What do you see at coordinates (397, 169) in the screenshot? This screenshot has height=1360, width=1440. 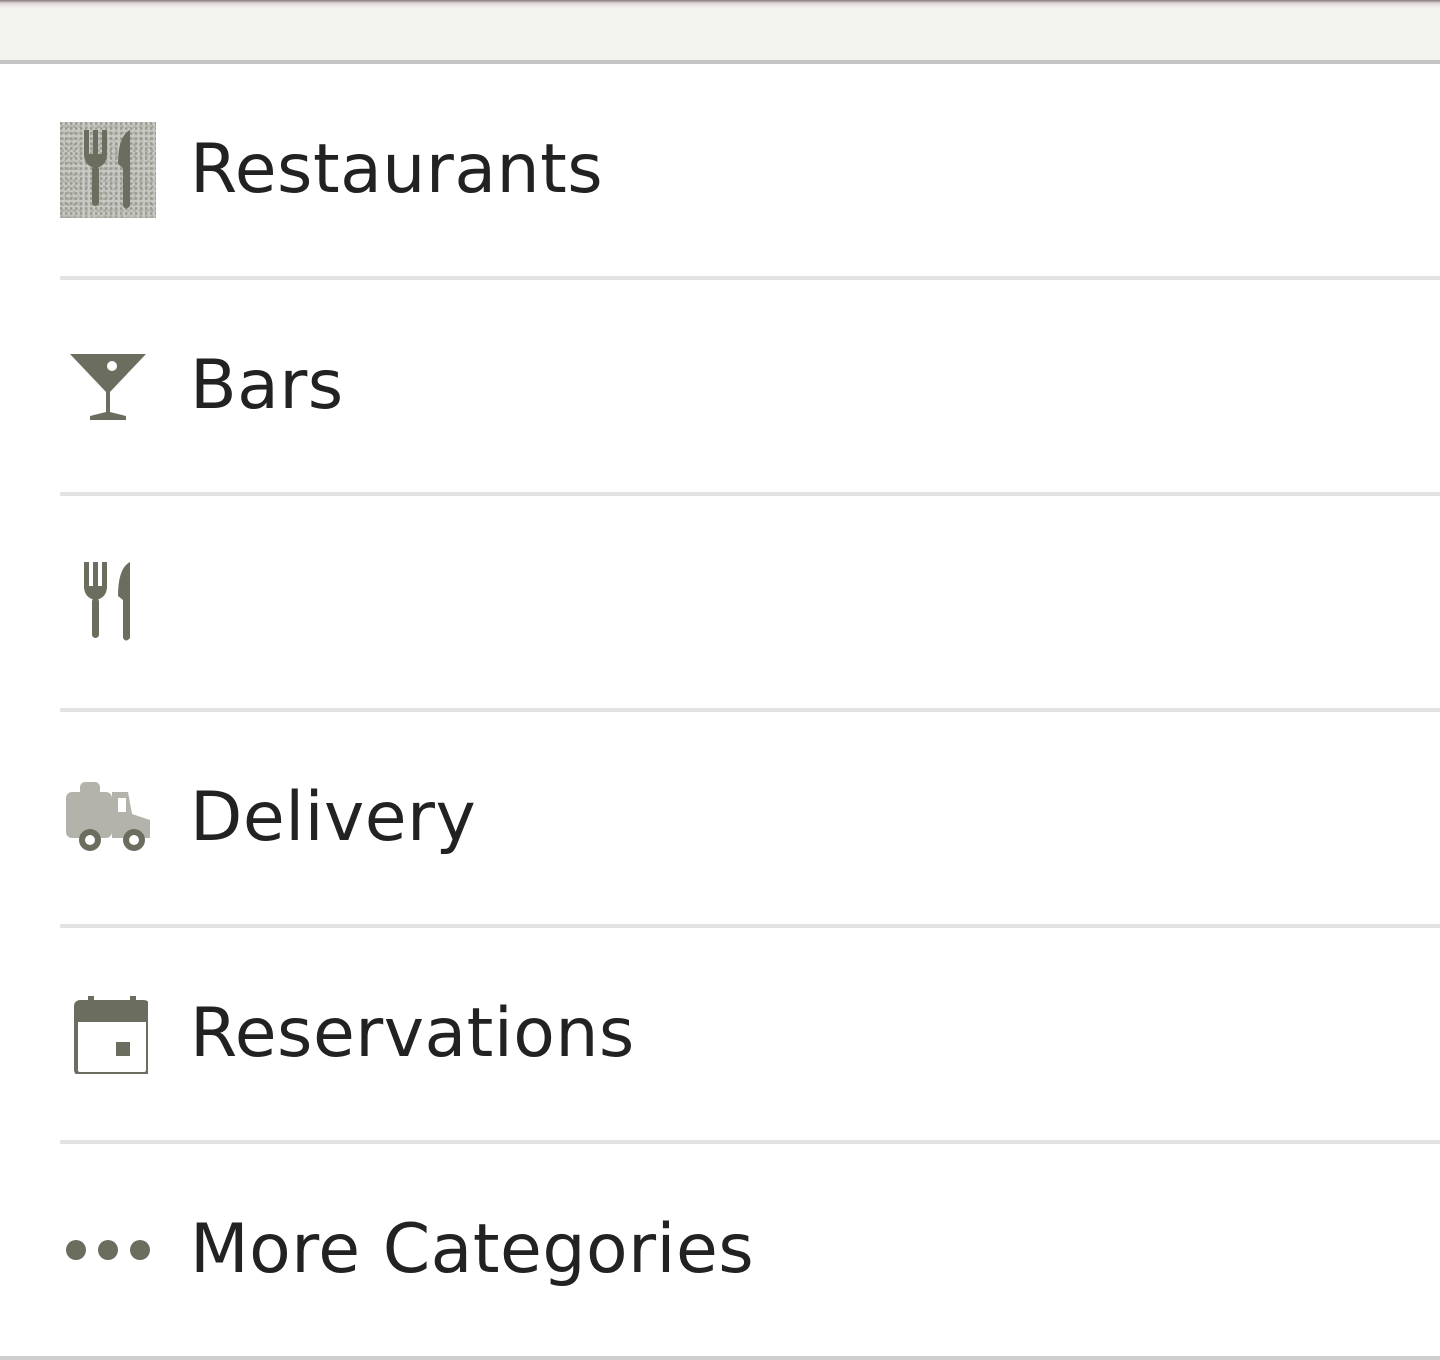 I see `category-label: Restaurants` at bounding box center [397, 169].